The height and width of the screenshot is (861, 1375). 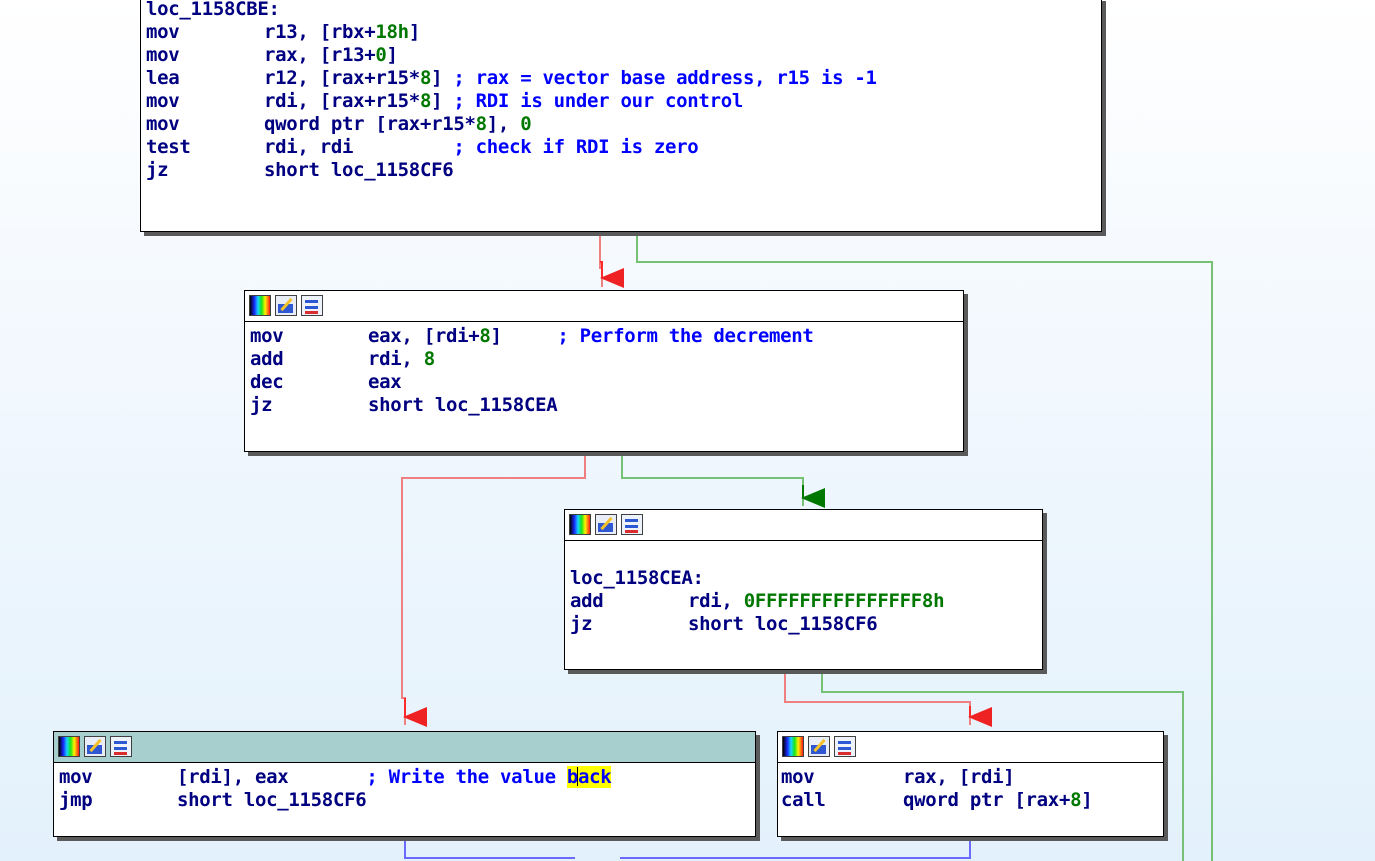 What do you see at coordinates (806, 578) in the screenshot?
I see `code-label: loc_1158CEA:` at bounding box center [806, 578].